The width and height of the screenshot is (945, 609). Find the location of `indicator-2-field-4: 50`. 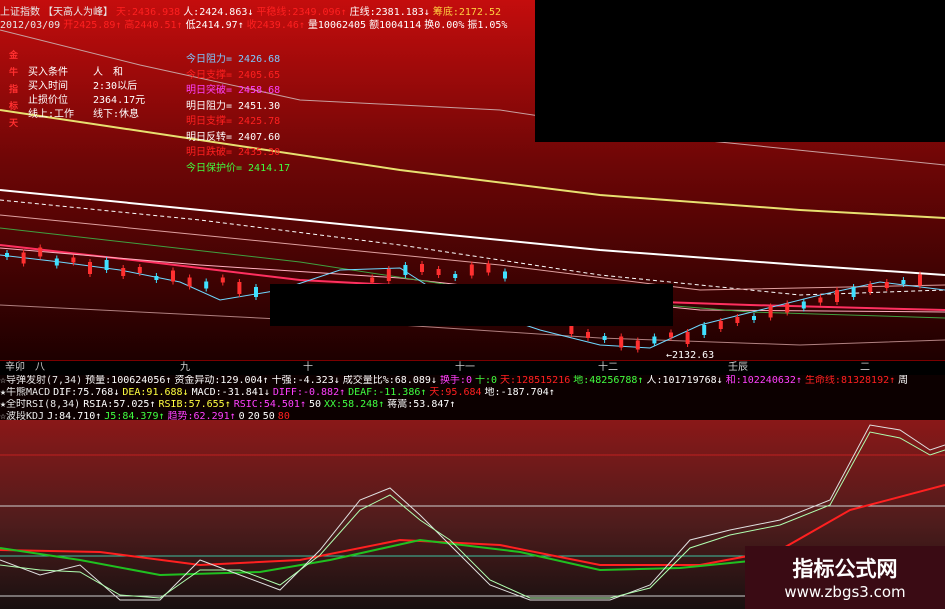

indicator-2-field-4: 50 is located at coordinates (315, 404).